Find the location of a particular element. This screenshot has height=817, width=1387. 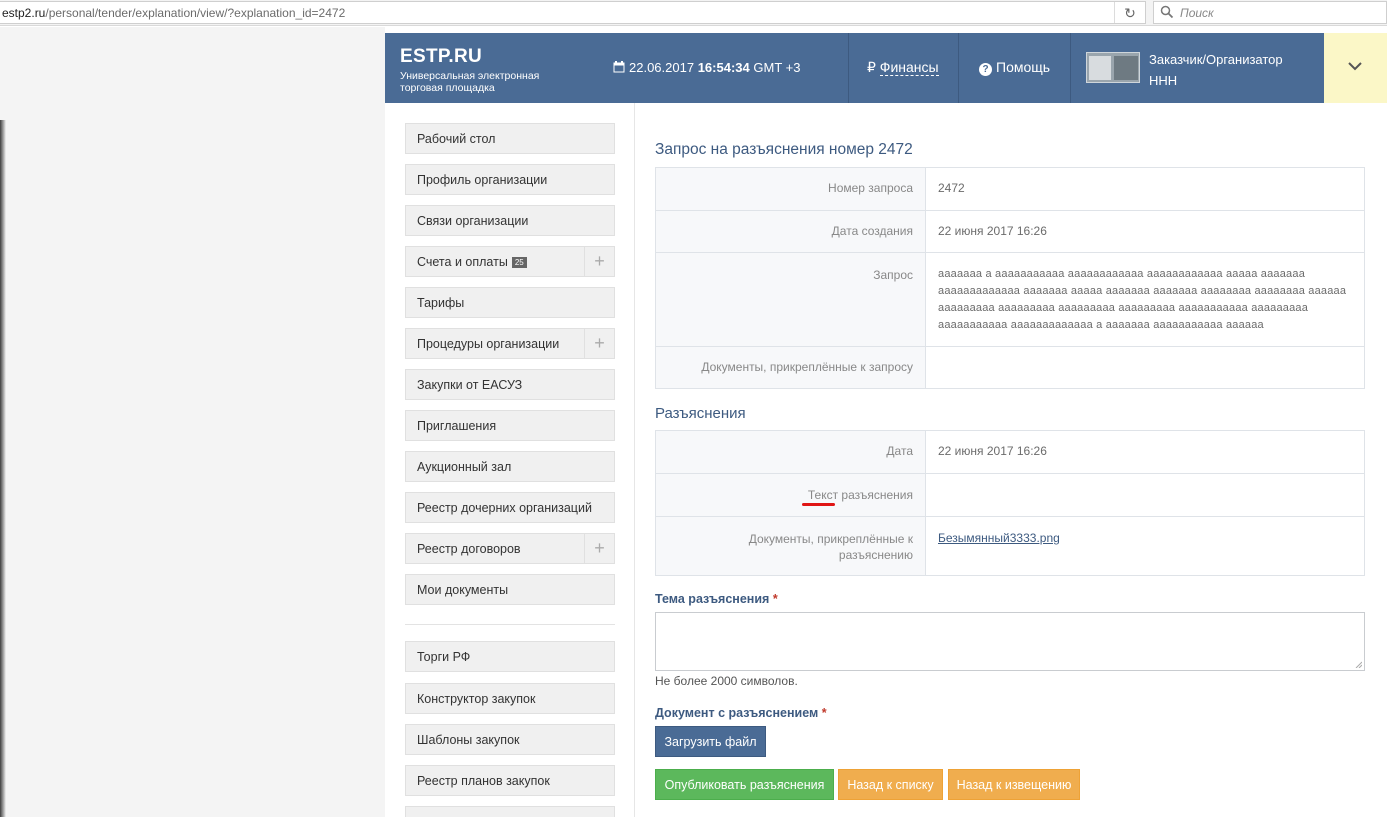

search-placeholder: Поиск is located at coordinates (1197, 13).